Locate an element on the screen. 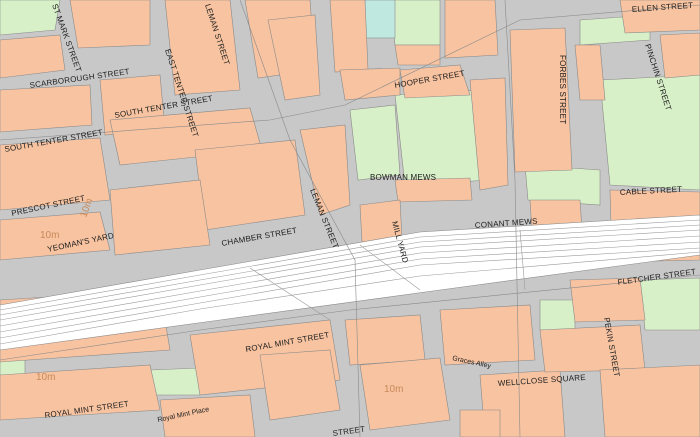 The image size is (700, 437). street-label: FORBES STREET is located at coordinates (562, 89).